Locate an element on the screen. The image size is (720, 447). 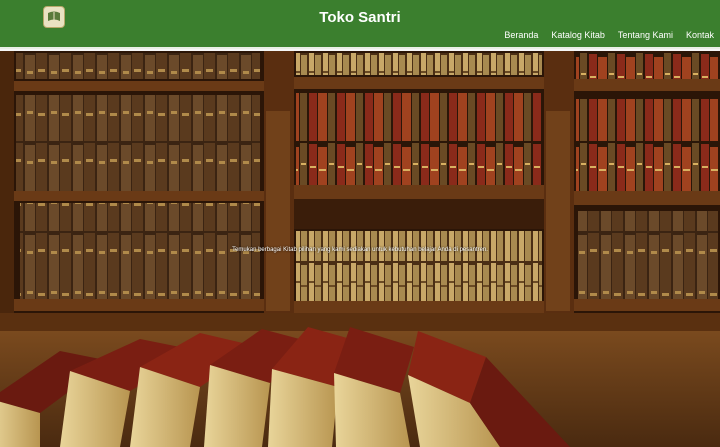
nav-link-tentang-kami: Tentang Kami is located at coordinates (645, 35).